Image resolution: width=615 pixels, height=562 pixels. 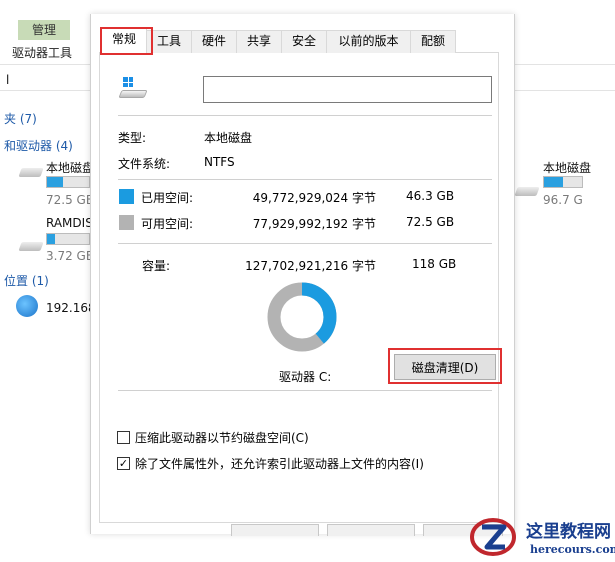 I want to click on free-space-label: 可用空间:, so click(x=167, y=224).